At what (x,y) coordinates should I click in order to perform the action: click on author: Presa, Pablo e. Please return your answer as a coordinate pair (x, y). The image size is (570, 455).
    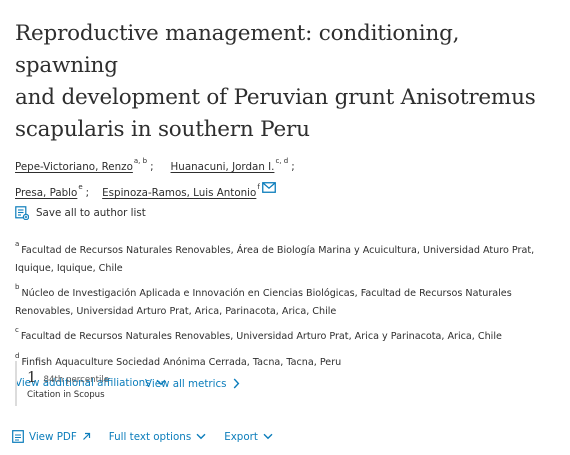
    Looking at the image, I should click on (49, 191).